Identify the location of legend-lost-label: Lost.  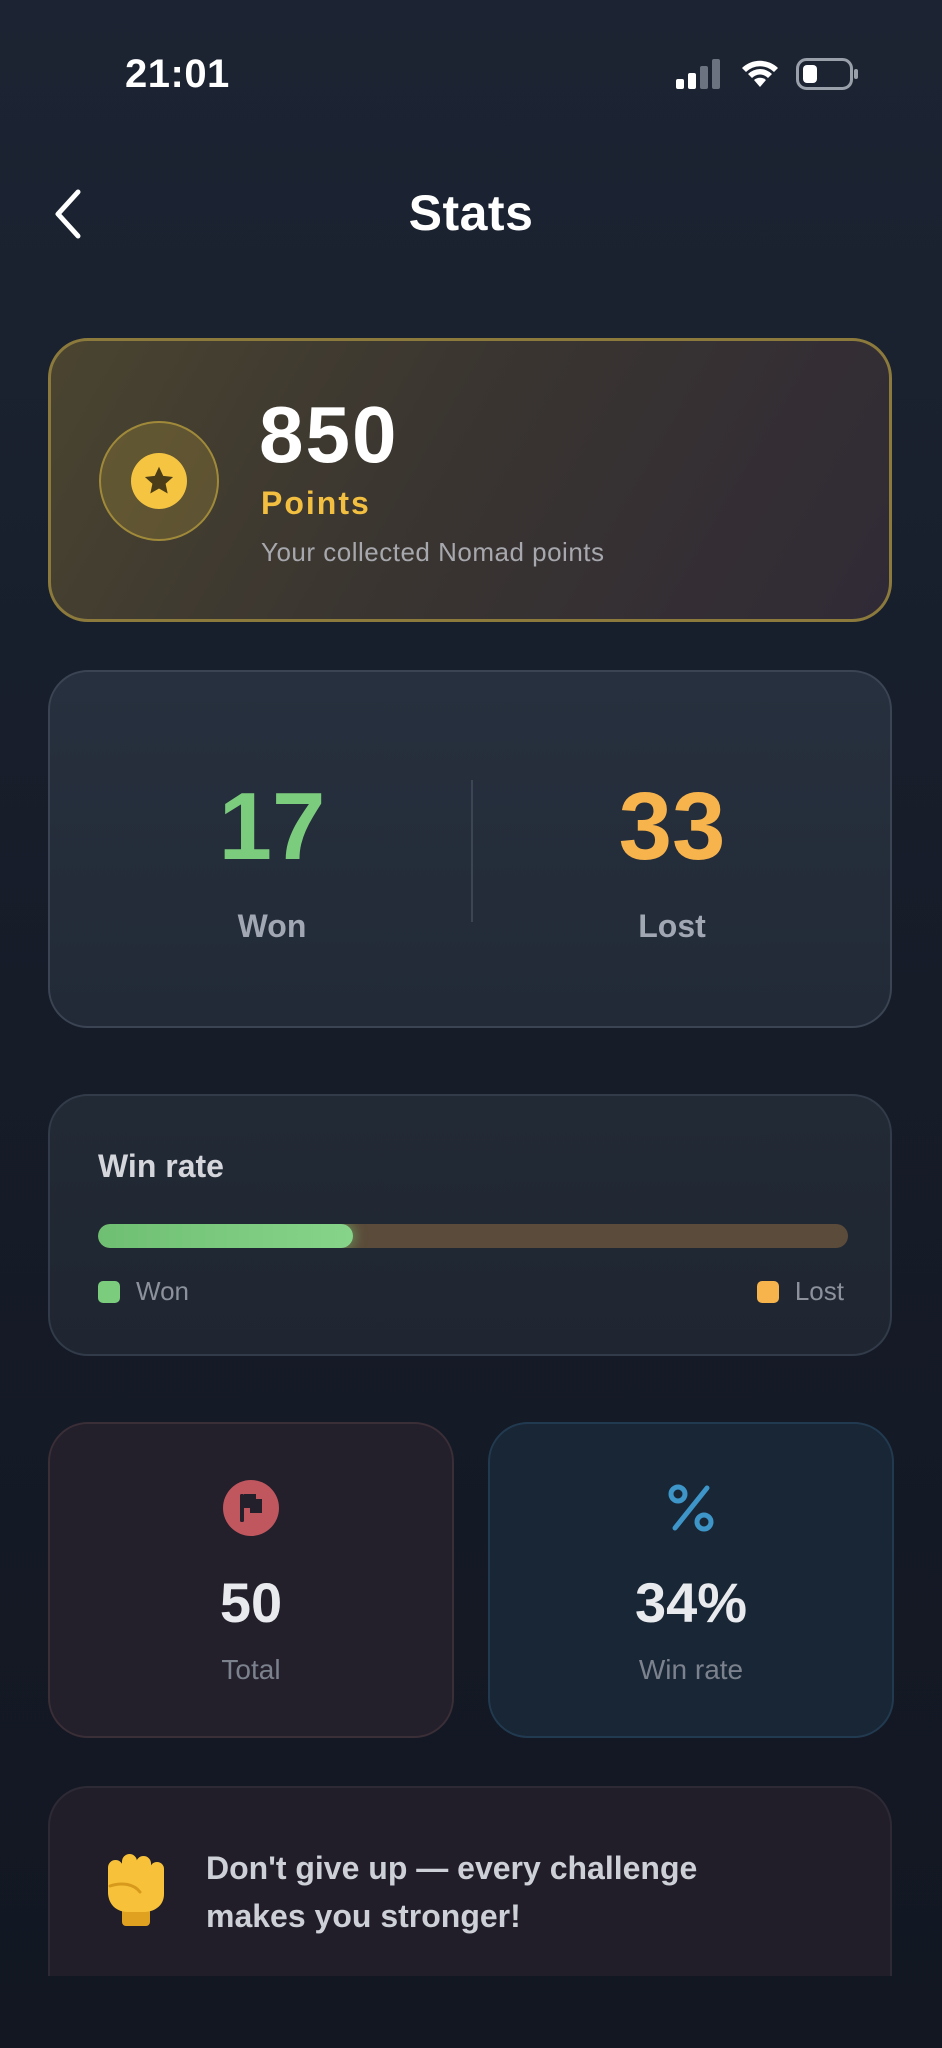
(819, 1291).